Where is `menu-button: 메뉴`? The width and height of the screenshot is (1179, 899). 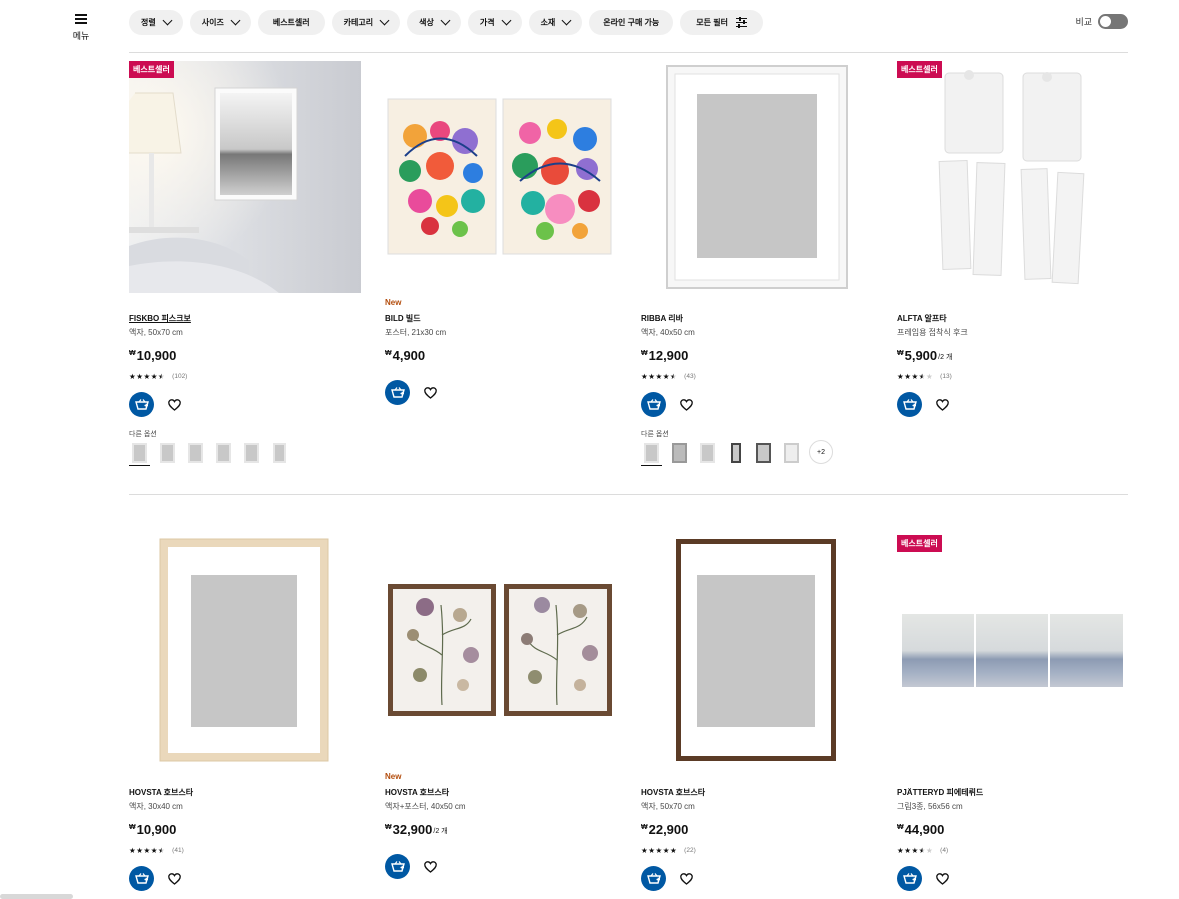 menu-button: 메뉴 is located at coordinates (81, 28).